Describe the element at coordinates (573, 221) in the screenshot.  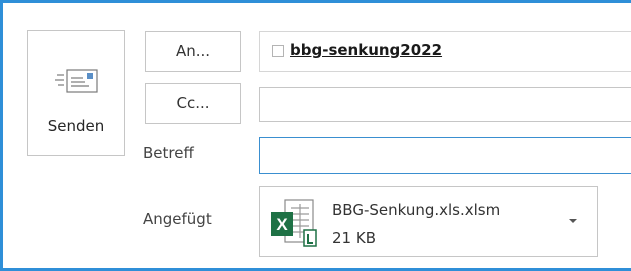
I see `dropdown-arrow-icon` at that location.